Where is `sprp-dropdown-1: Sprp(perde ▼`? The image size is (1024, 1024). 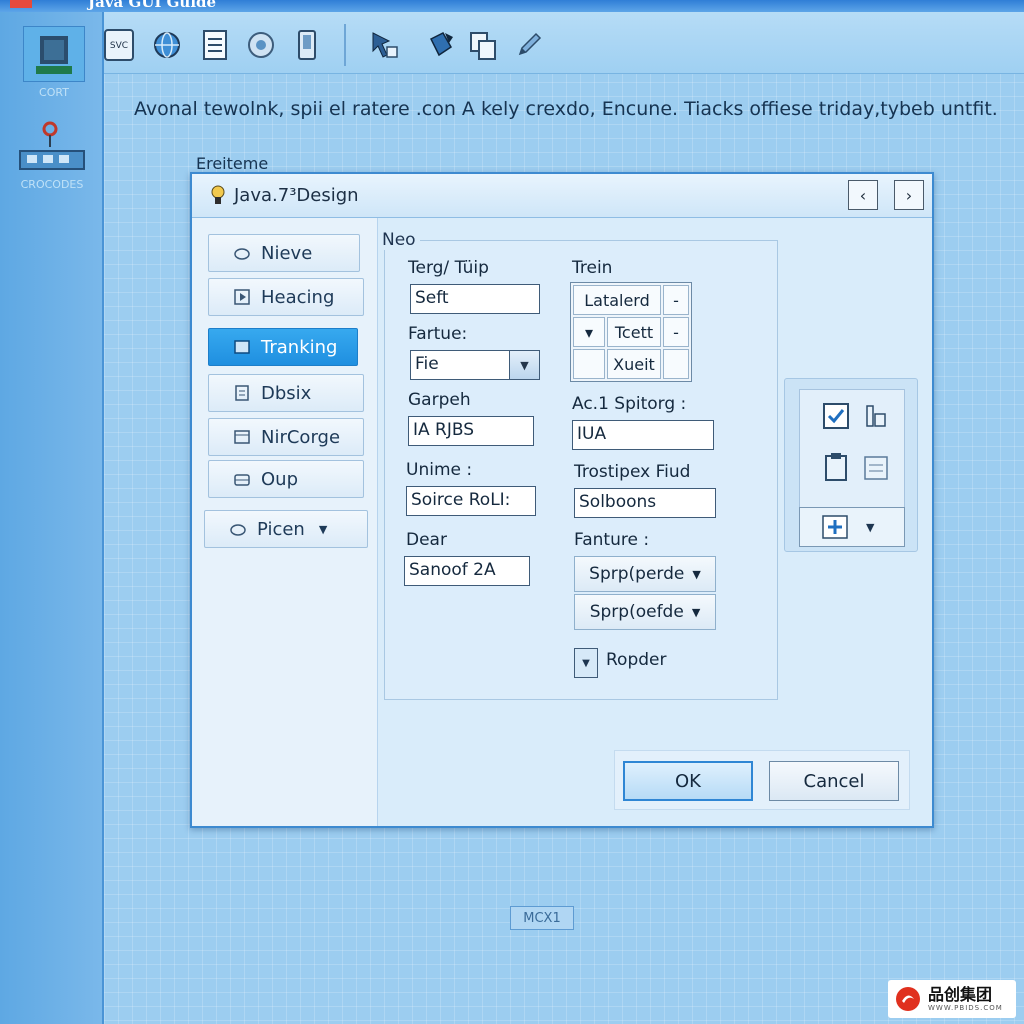 sprp-dropdown-1: Sprp(perde ▼ is located at coordinates (645, 574).